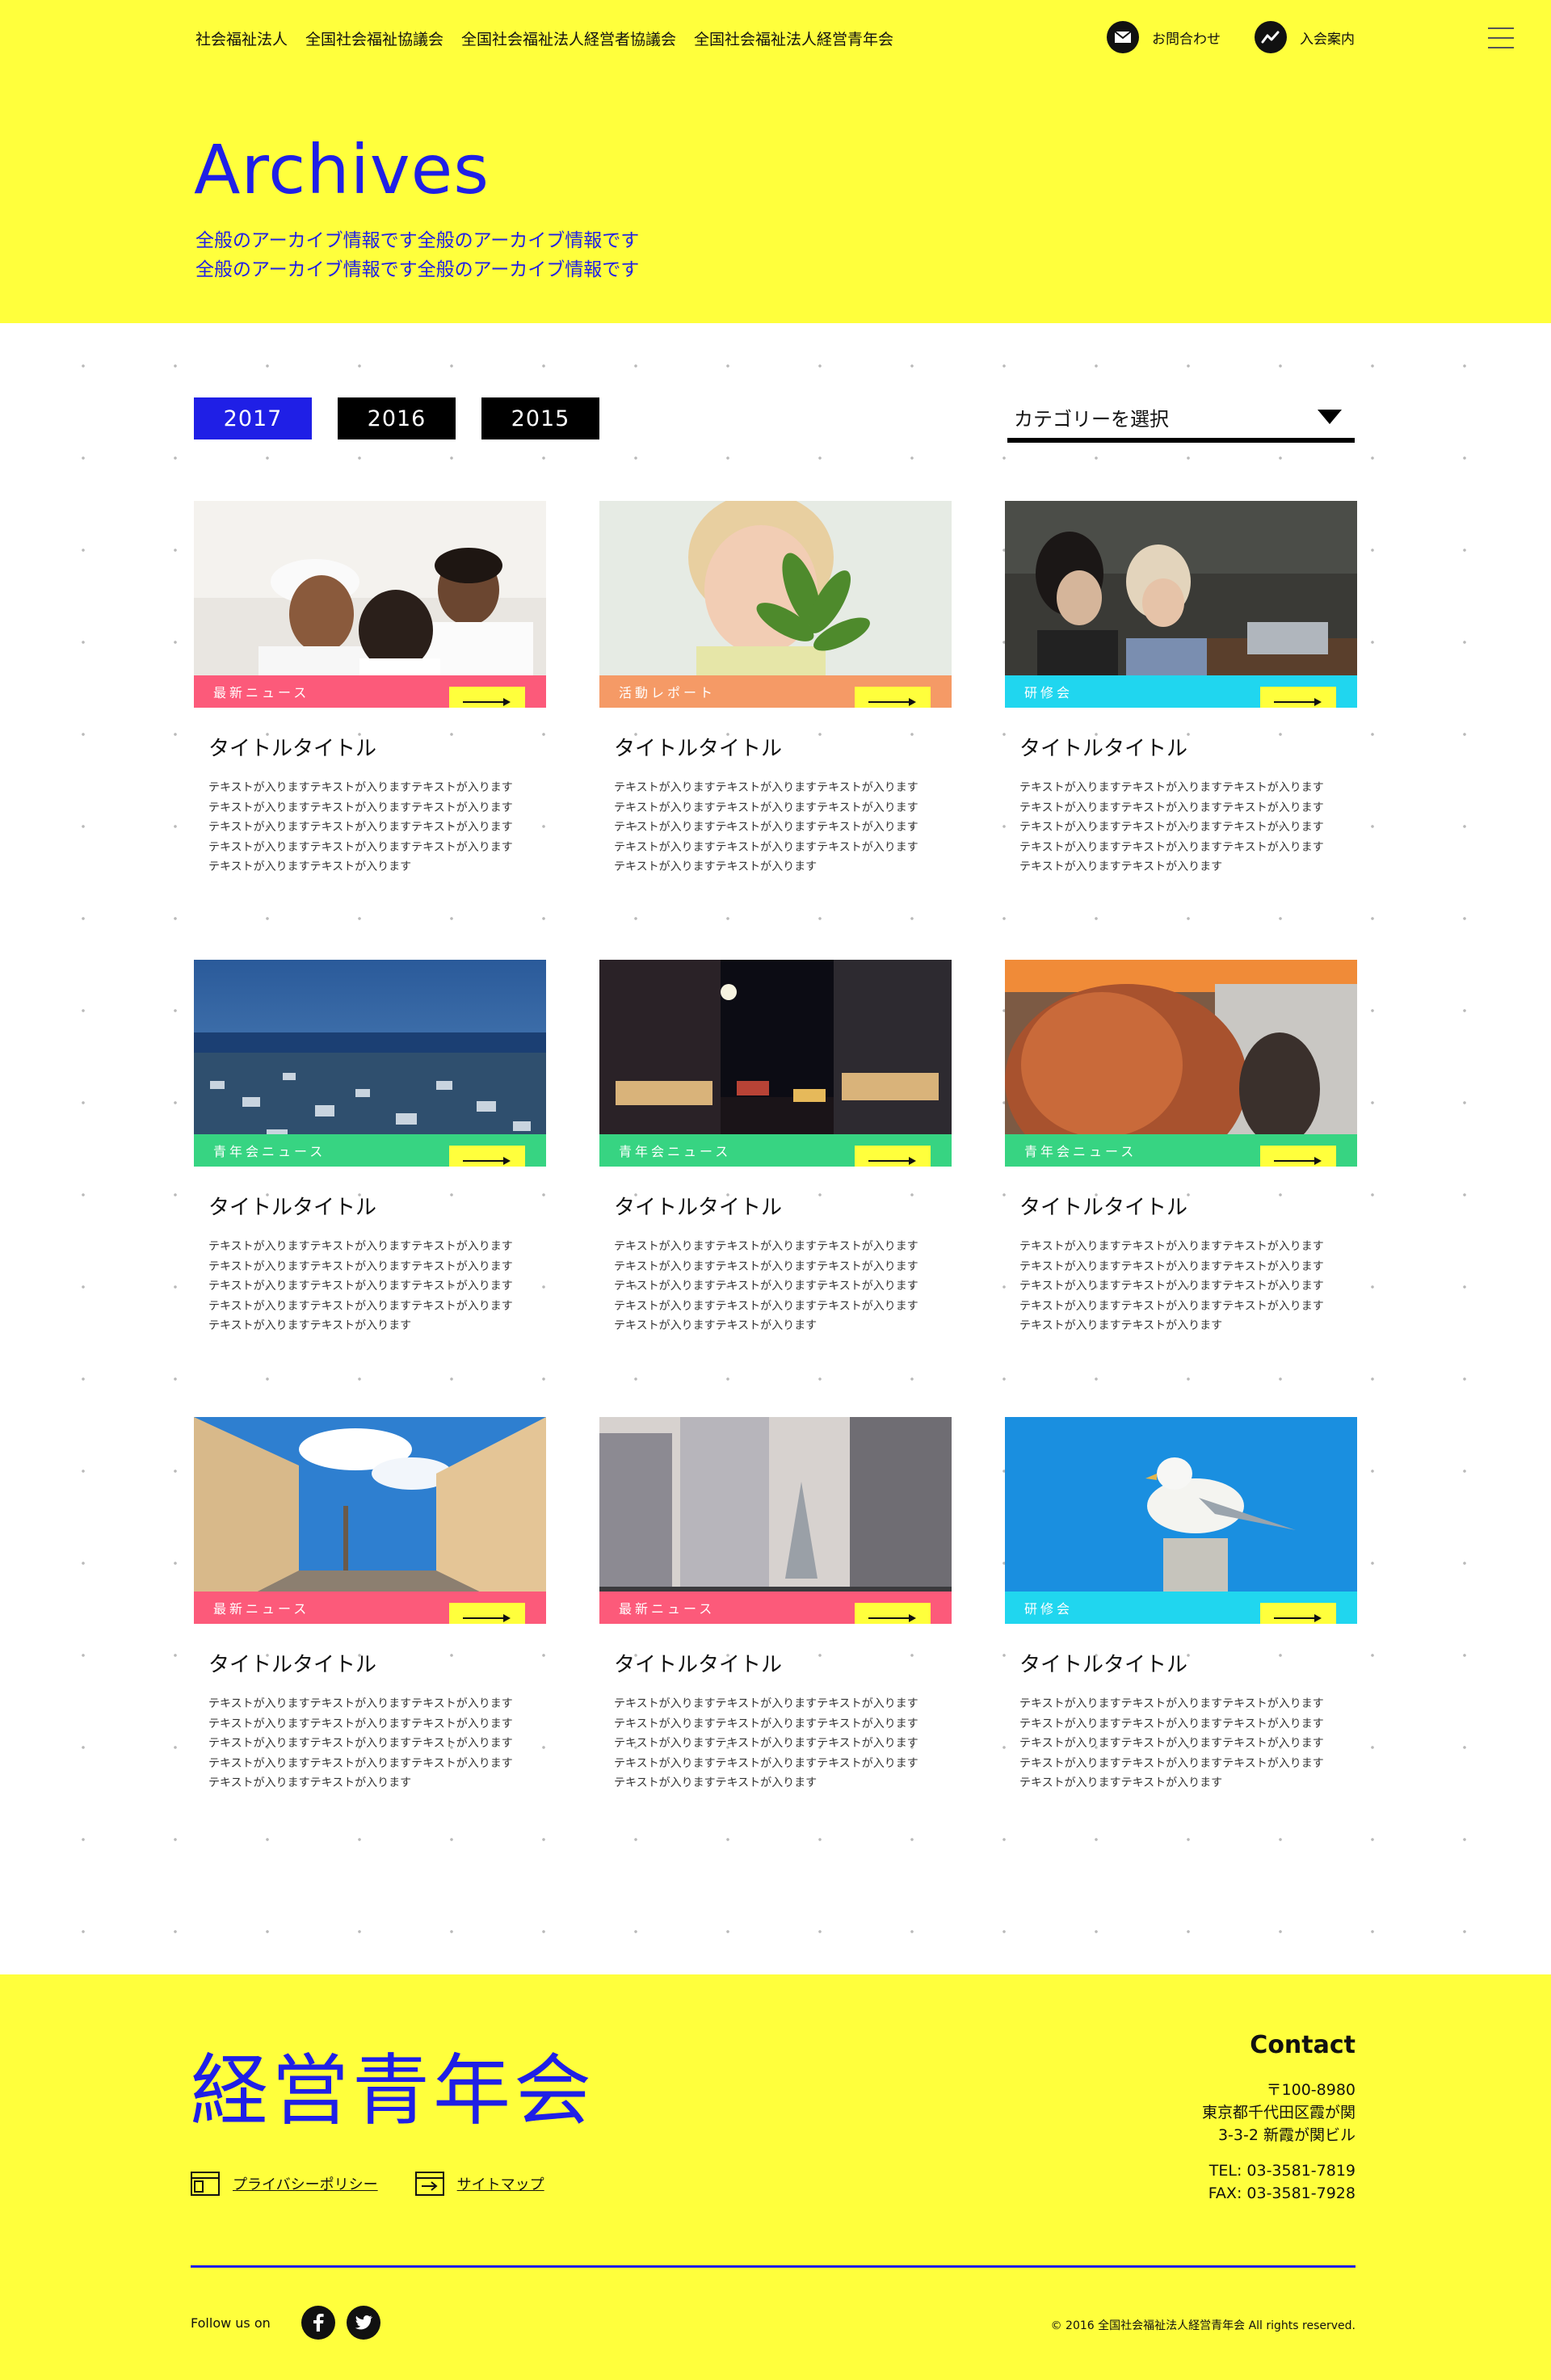 The image size is (1551, 2380). Describe the element at coordinates (1271, 37) in the screenshot. I see `chart-icon` at that location.